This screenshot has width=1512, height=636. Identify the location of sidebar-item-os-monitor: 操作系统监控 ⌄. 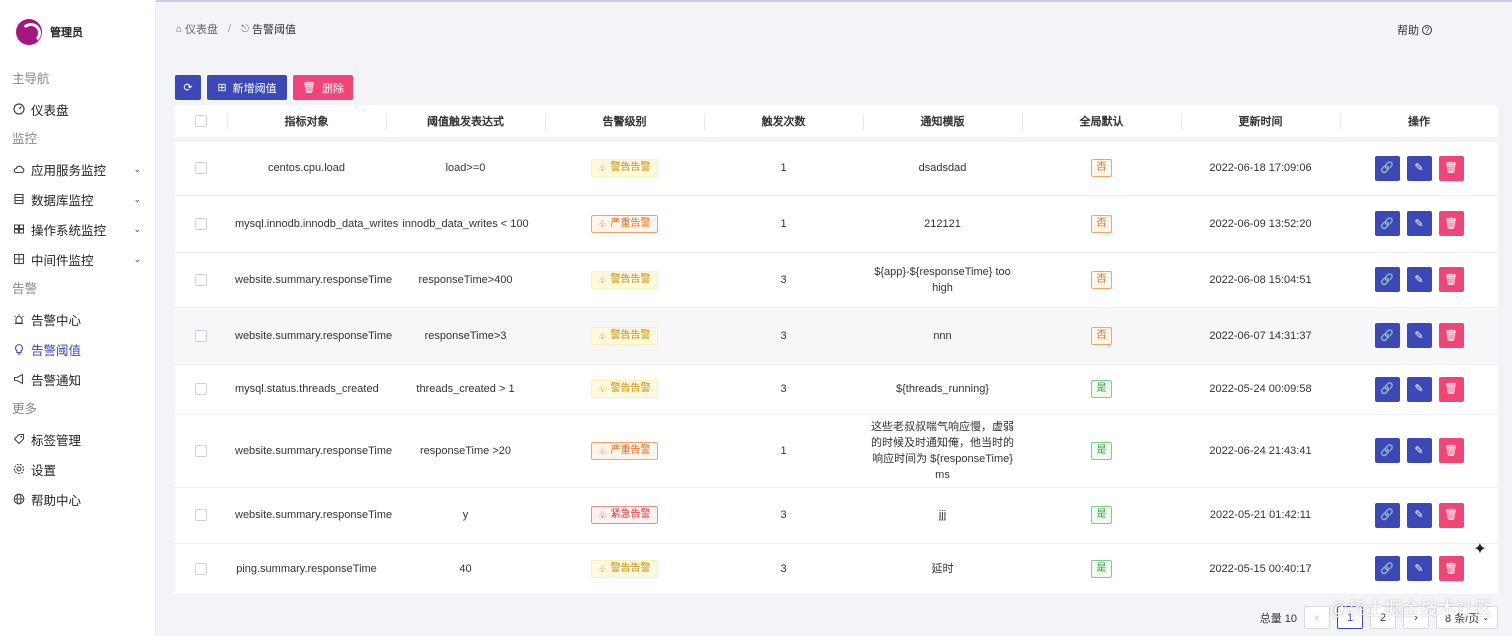
(77, 229).